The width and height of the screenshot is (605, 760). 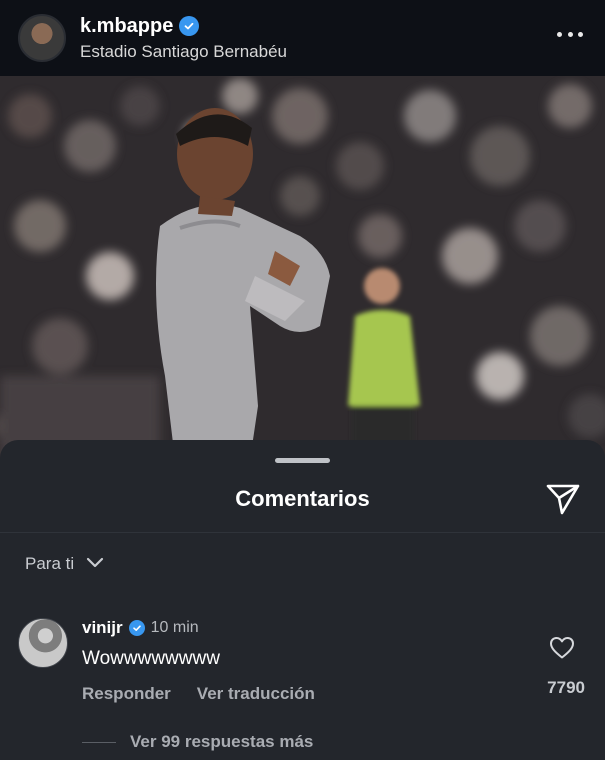 What do you see at coordinates (563, 499) in the screenshot?
I see `share-paper-plane-icon` at bounding box center [563, 499].